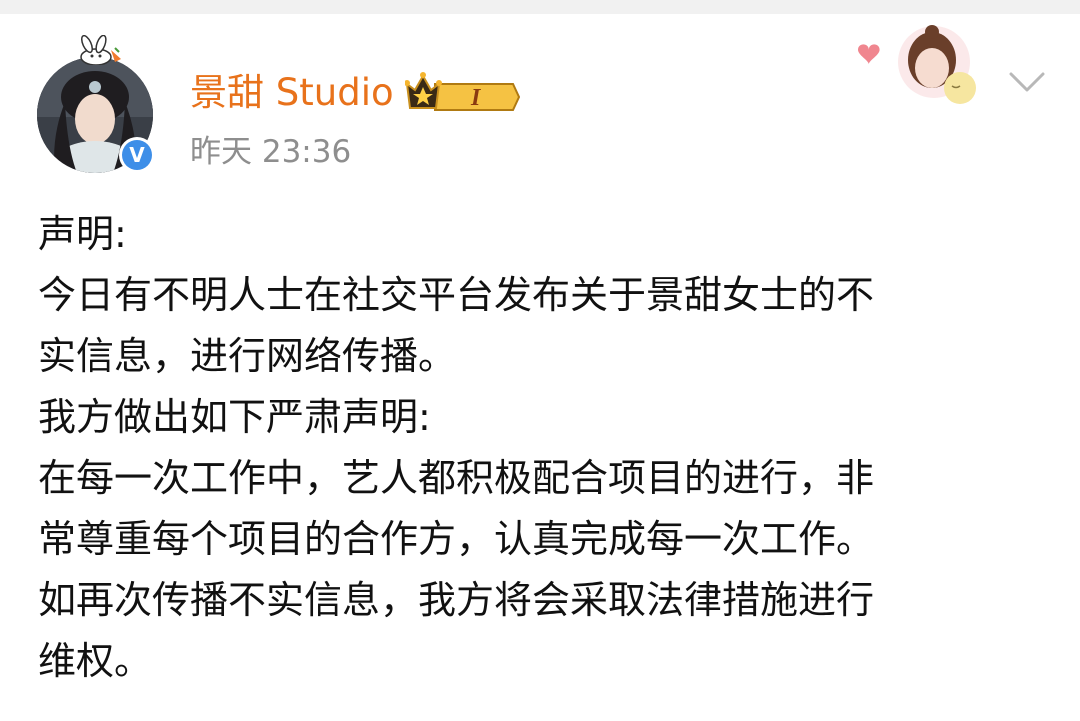 The image size is (1080, 721). I want to click on chevron-down-icon, so click(1027, 82).